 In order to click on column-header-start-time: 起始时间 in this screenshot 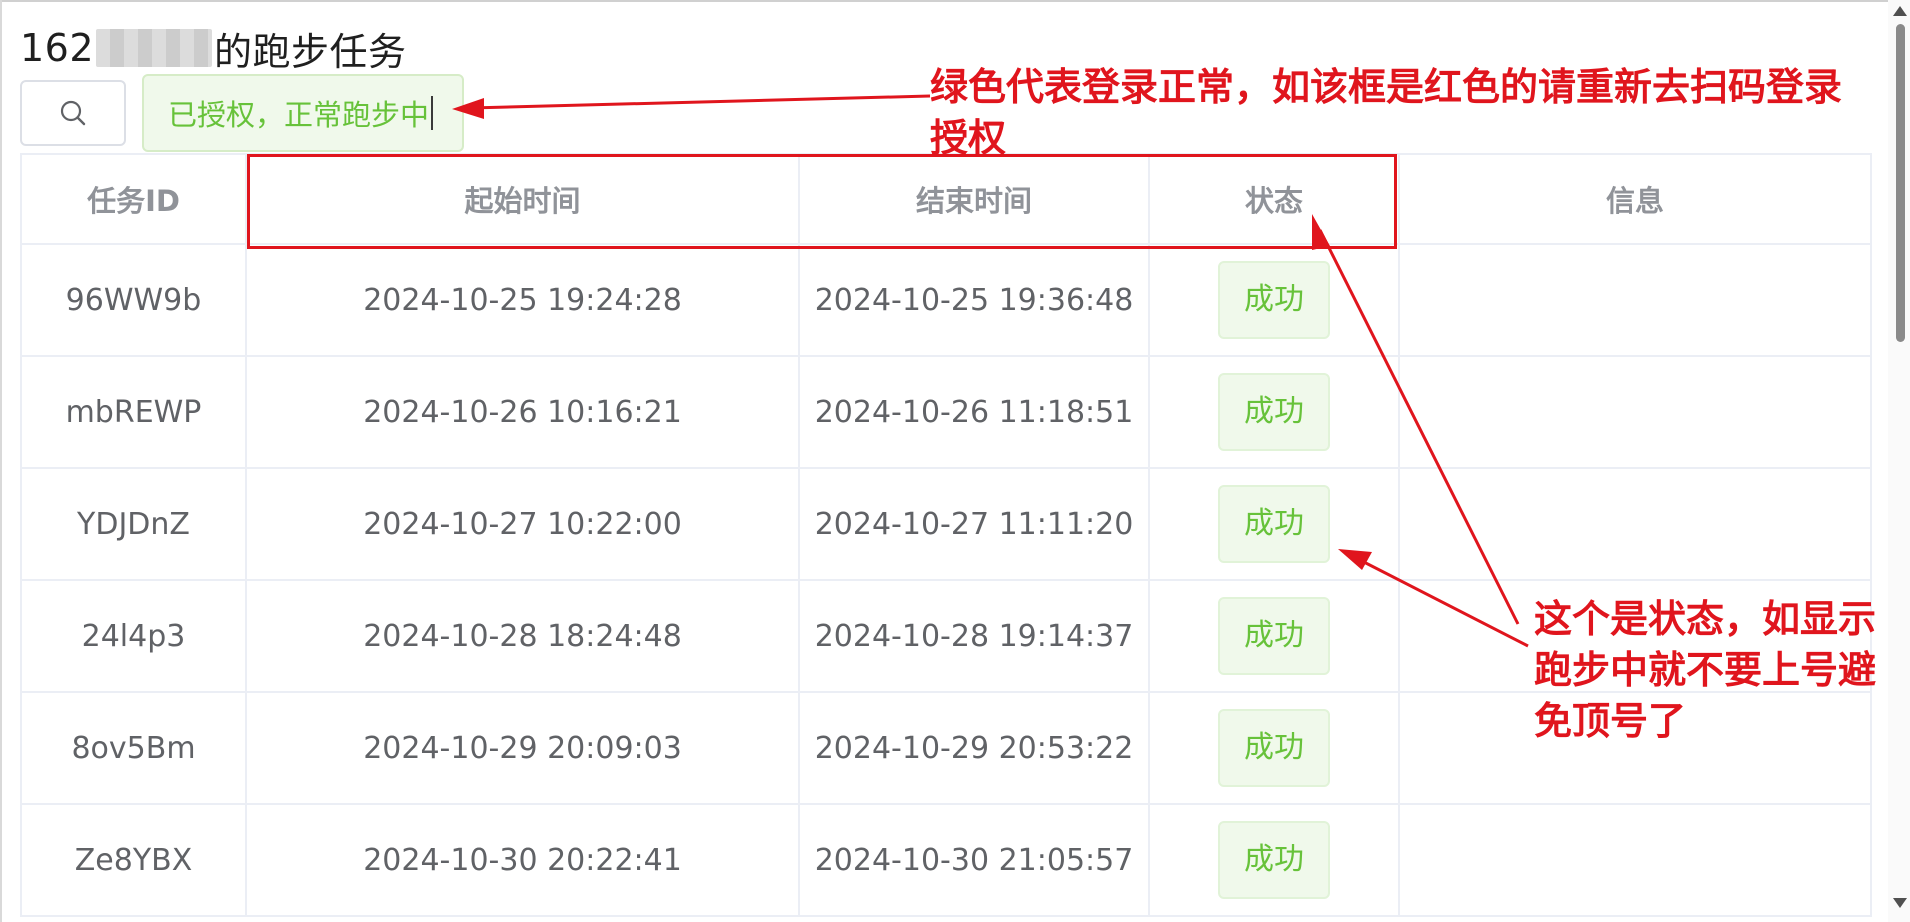, I will do `click(522, 199)`.